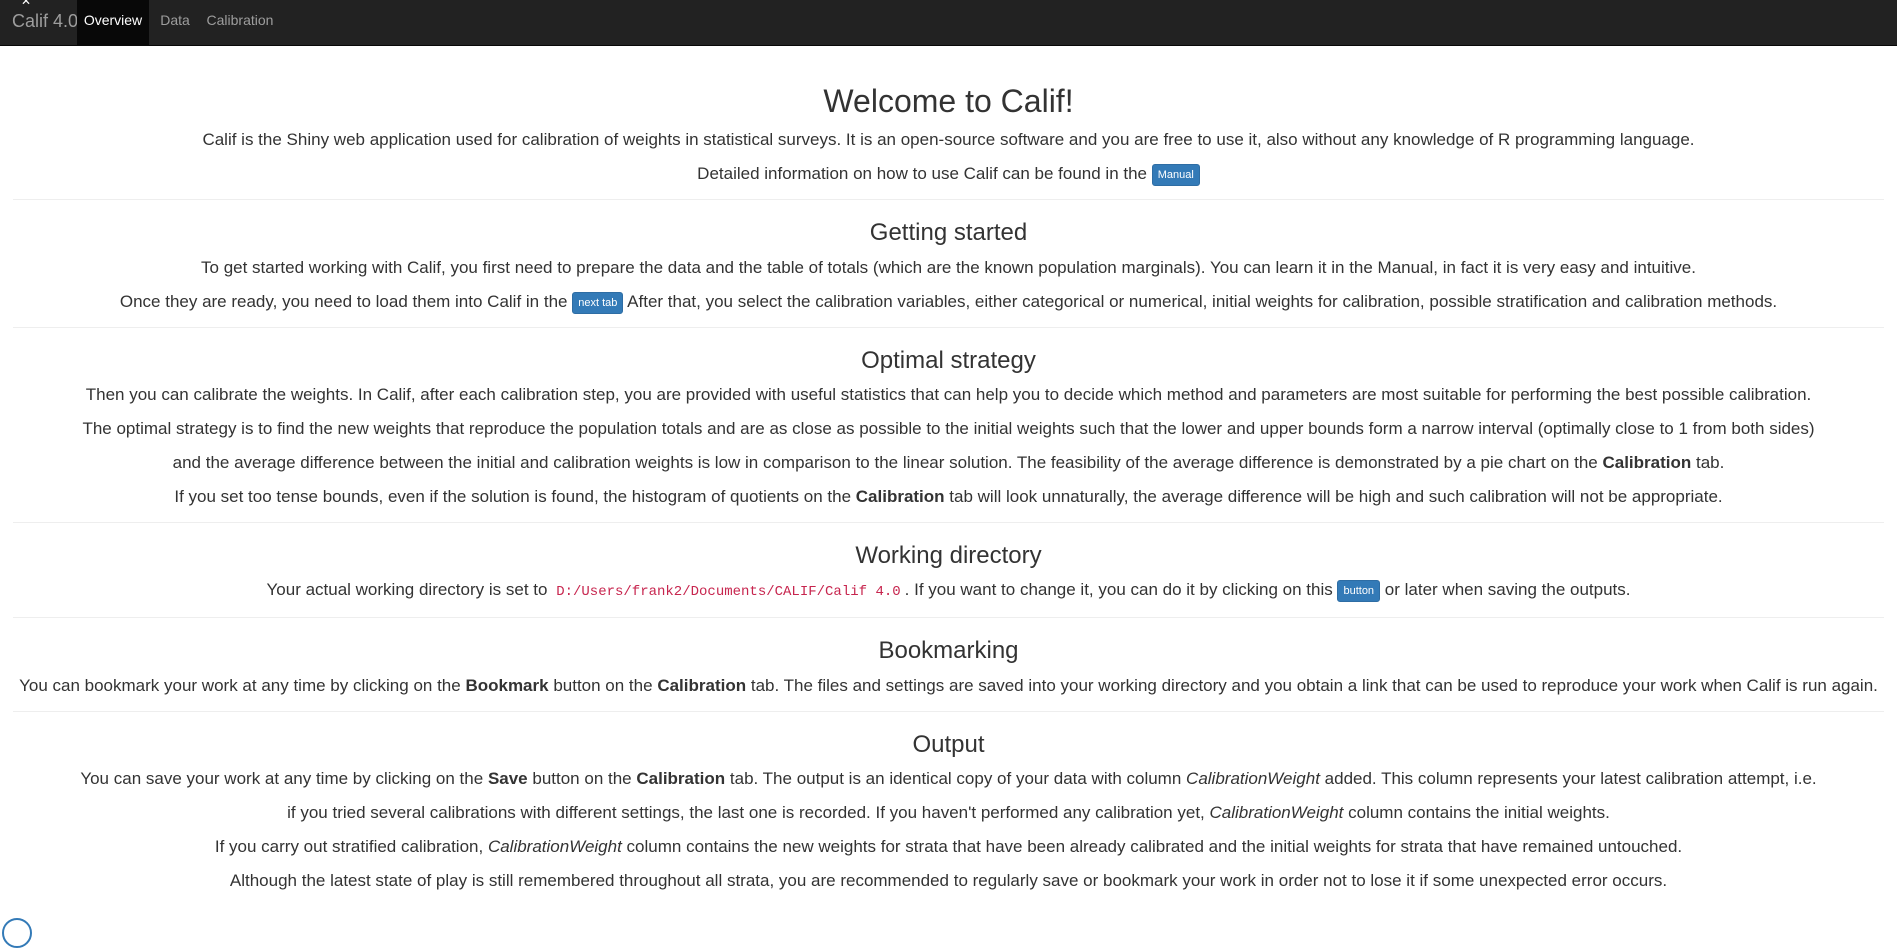 The height and width of the screenshot is (948, 1897). Describe the element at coordinates (1359, 591) in the screenshot. I see `change-directory-button: button` at that location.